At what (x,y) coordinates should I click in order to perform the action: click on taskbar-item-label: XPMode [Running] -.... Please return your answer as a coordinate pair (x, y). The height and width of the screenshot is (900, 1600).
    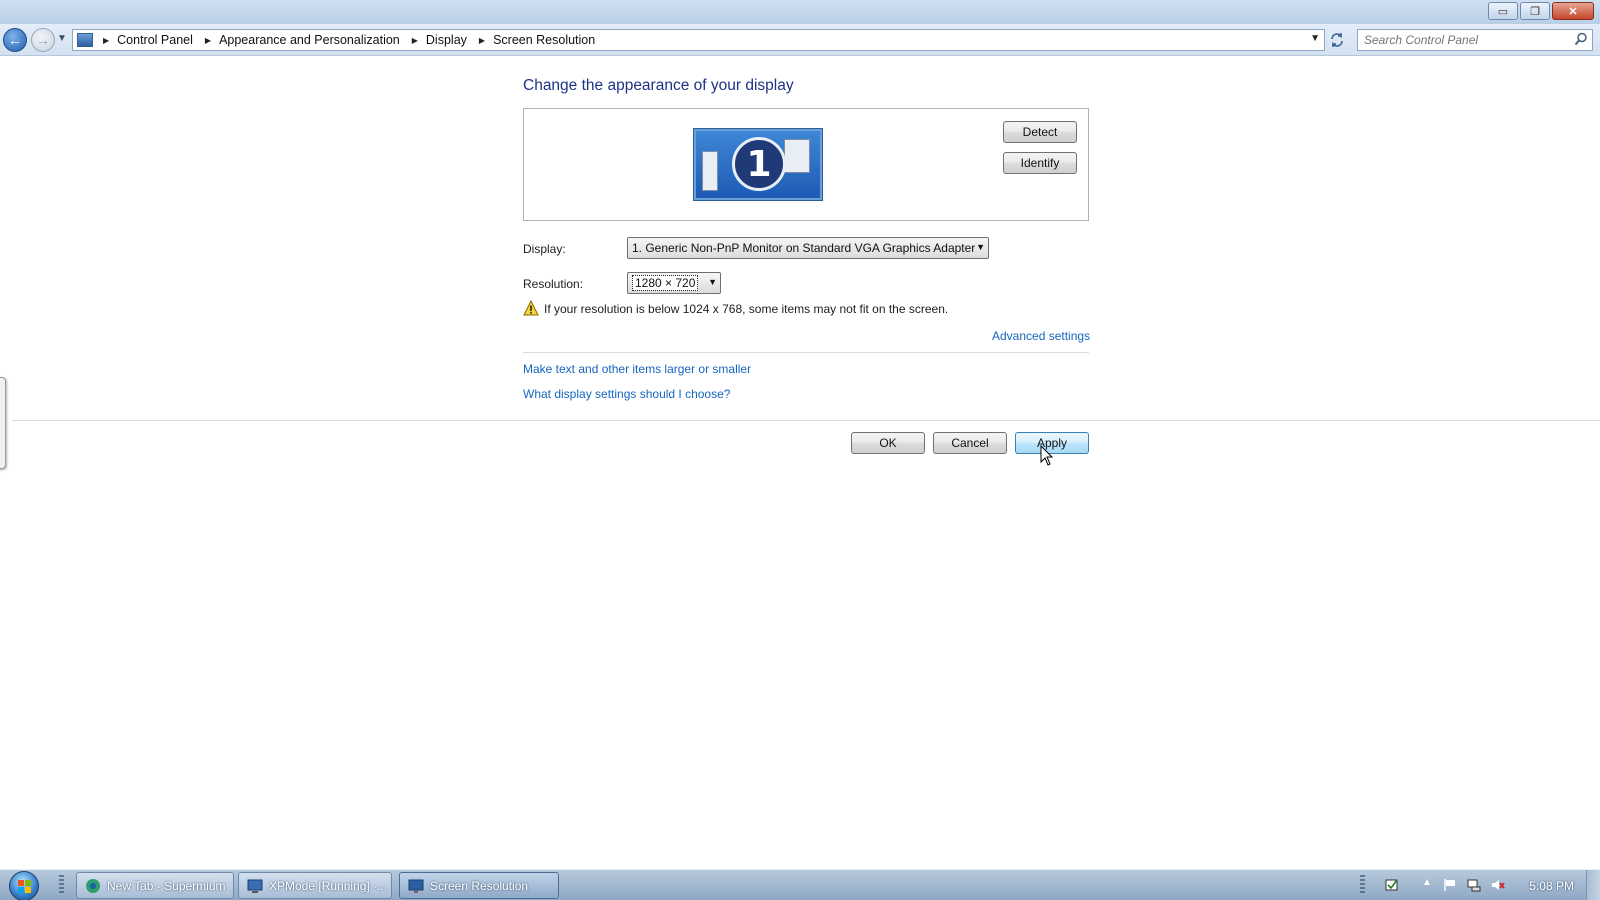
    Looking at the image, I should click on (328, 885).